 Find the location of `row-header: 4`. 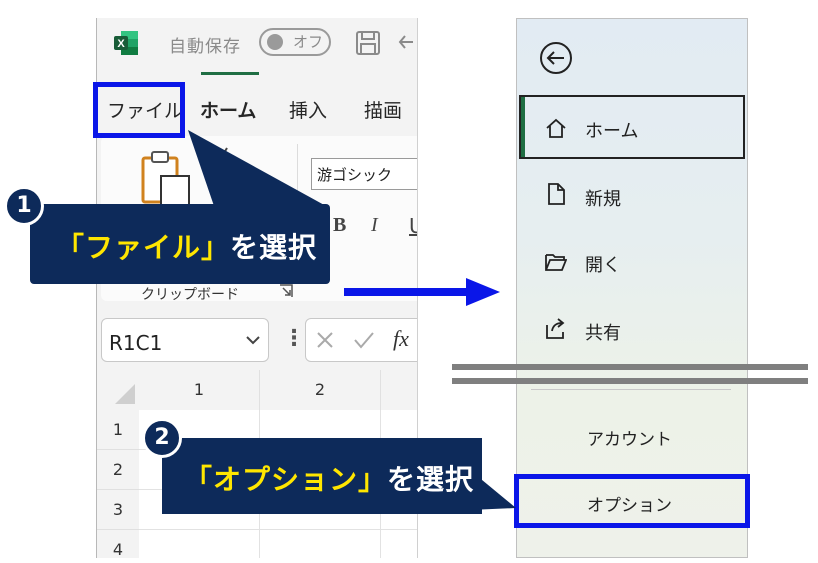

row-header: 4 is located at coordinates (118, 544).